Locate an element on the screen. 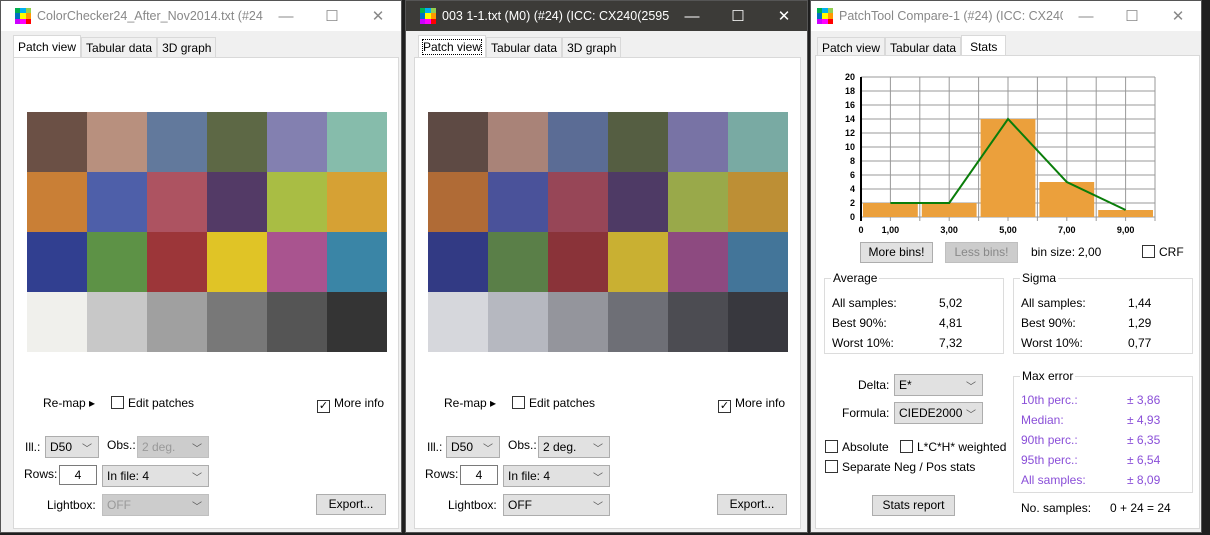 The height and width of the screenshot is (535, 1210). crf-checkbox: CRF is located at coordinates (1163, 252).